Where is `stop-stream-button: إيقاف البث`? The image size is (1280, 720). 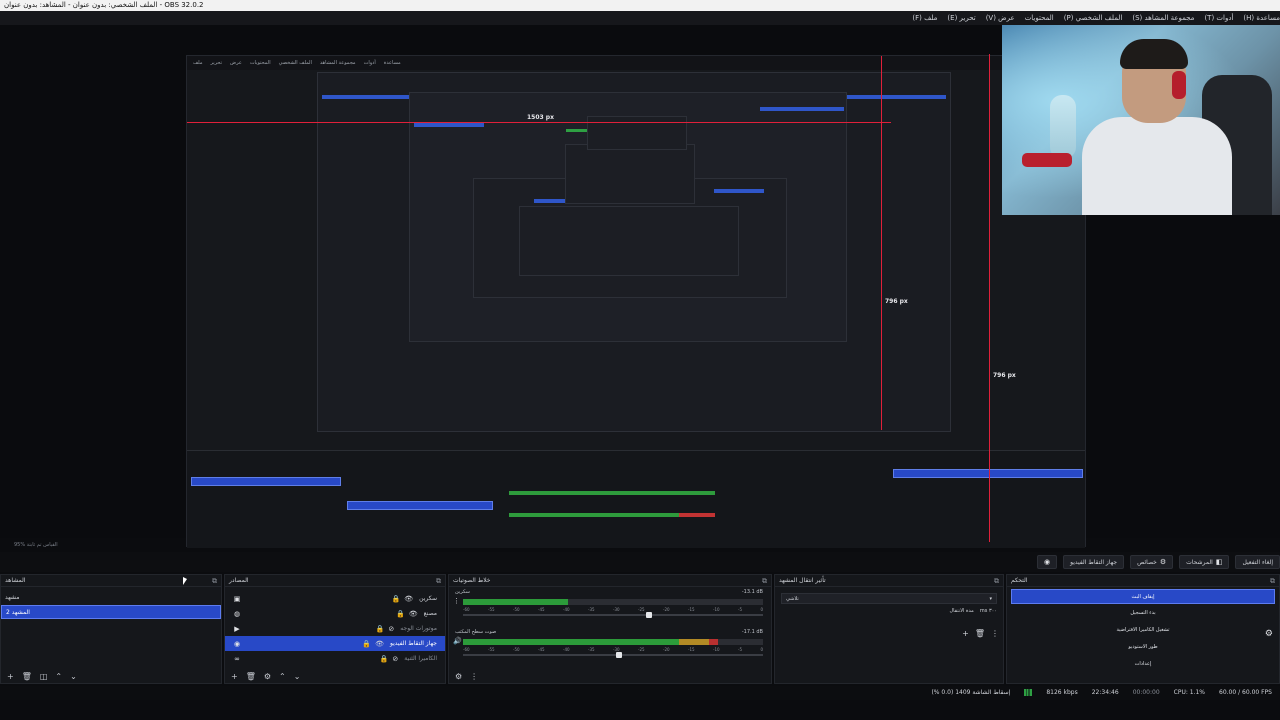 stop-stream-button: إيقاف البث is located at coordinates (1143, 596).